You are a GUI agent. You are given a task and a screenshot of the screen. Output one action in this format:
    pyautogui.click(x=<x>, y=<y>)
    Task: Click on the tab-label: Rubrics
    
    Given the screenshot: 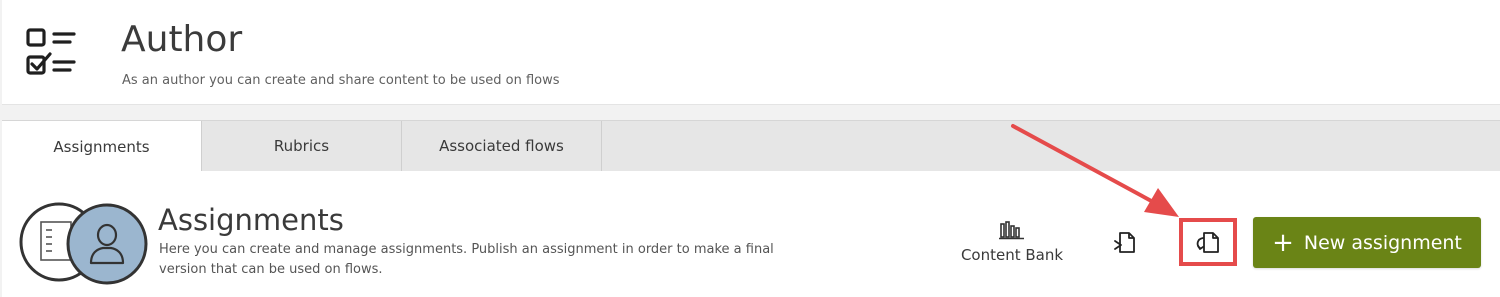 What is the action you would take?
    pyautogui.click(x=301, y=146)
    